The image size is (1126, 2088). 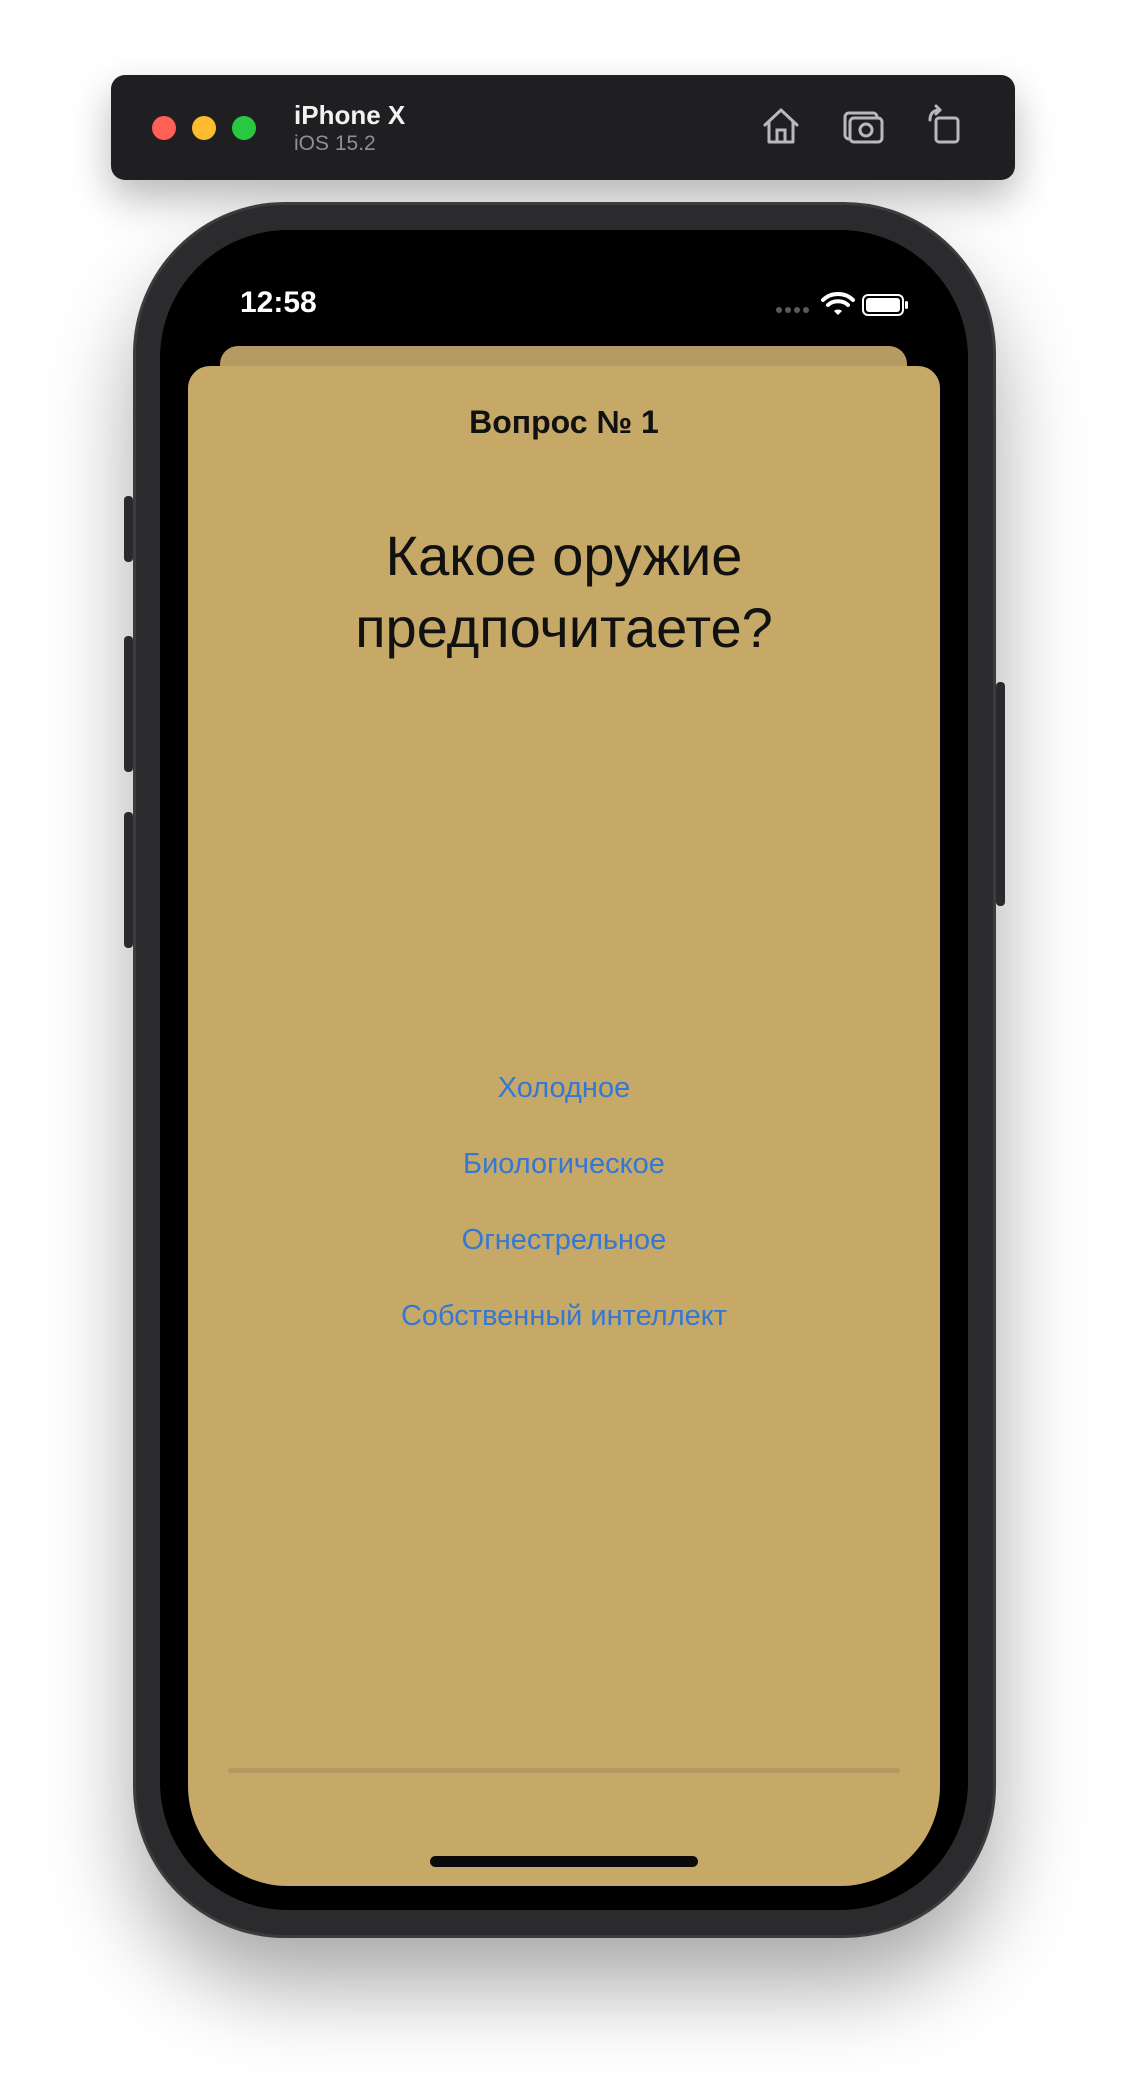 What do you see at coordinates (128, 529) in the screenshot?
I see `mute-switch` at bounding box center [128, 529].